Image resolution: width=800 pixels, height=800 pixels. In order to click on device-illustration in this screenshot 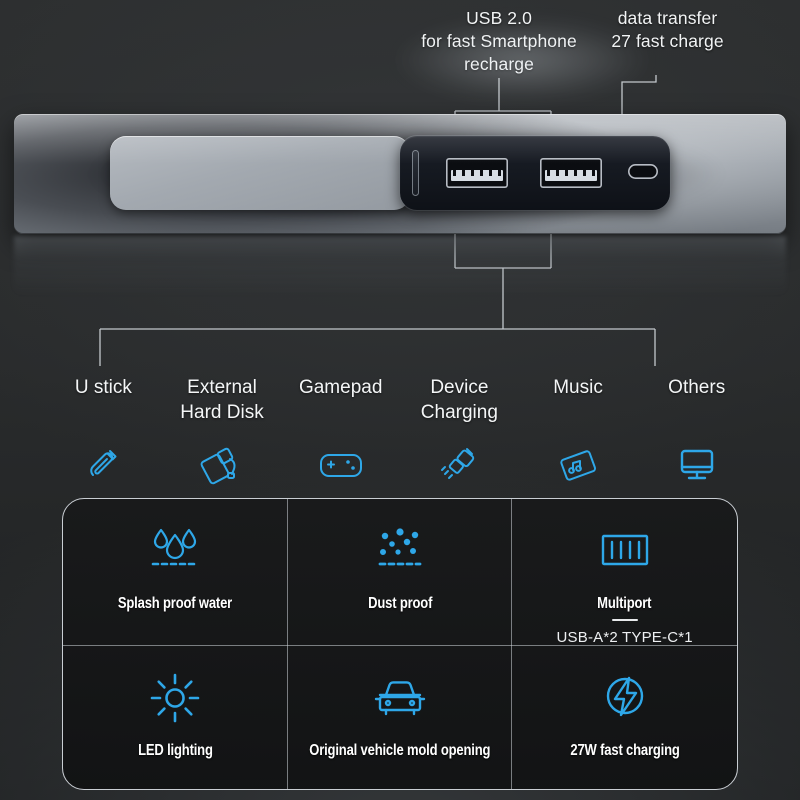, I will do `click(400, 174)`.